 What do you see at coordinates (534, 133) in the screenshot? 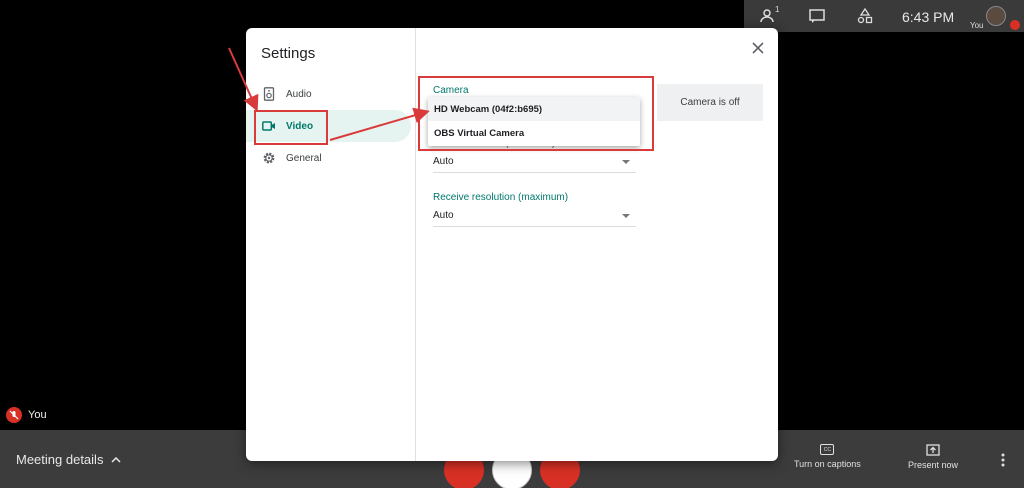
I see `camera-option-obs-virtual: OBS Virtual Camera` at bounding box center [534, 133].